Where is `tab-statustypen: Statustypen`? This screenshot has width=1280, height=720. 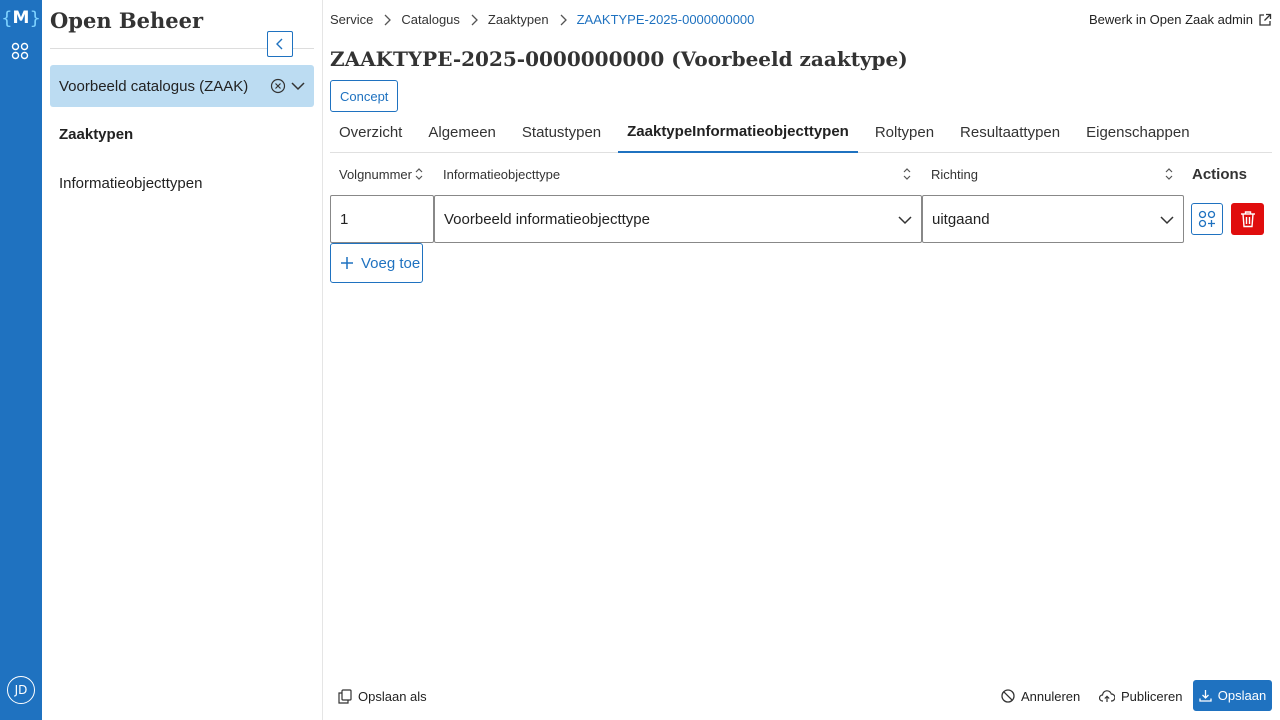
tab-statustypen: Statustypen is located at coordinates (561, 132).